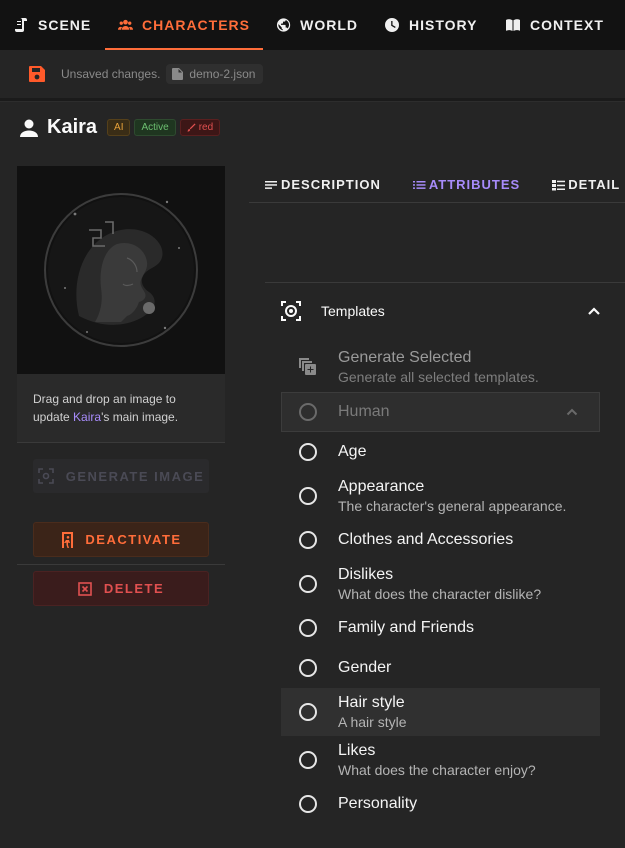  I want to click on tab-attributes: ATTRIBUTES, so click(466, 184).